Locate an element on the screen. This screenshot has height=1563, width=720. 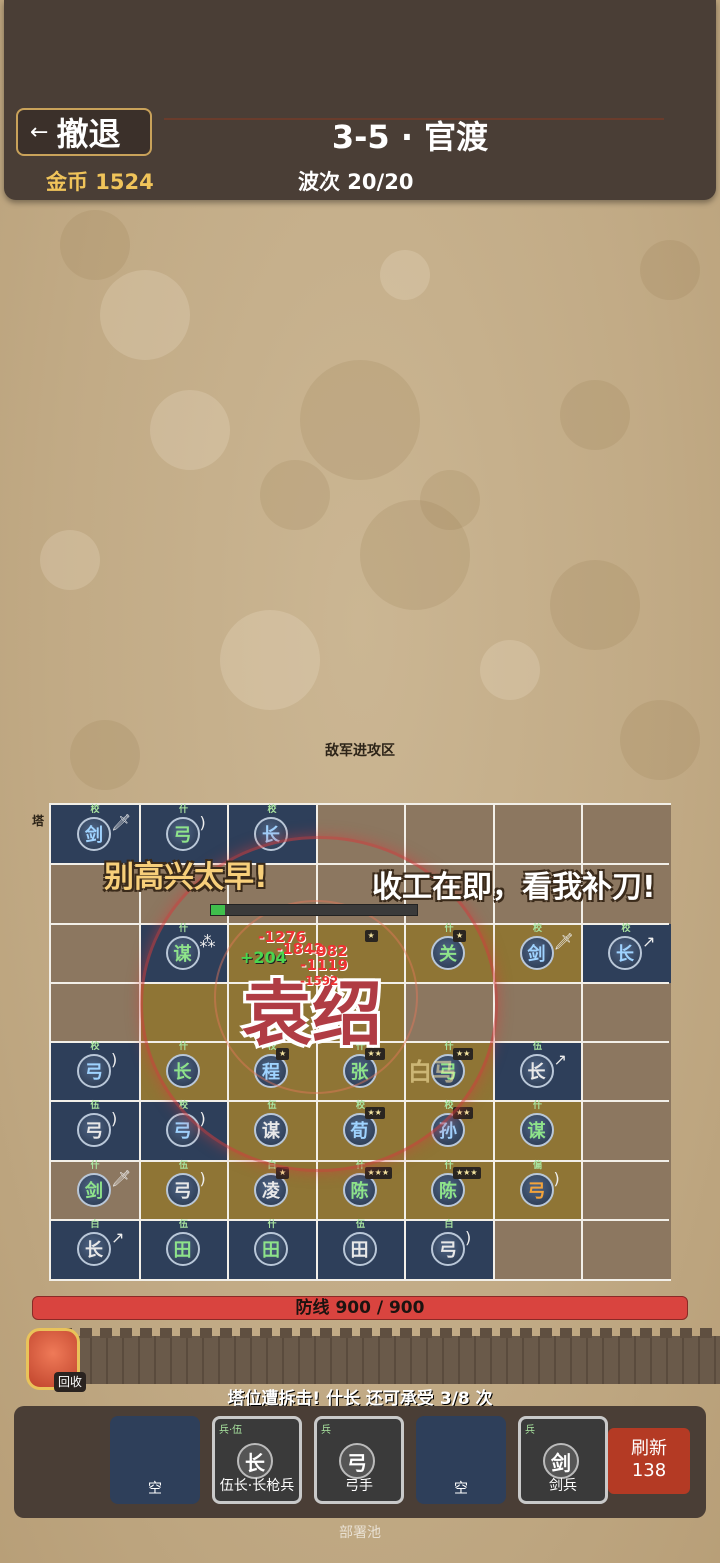
enemy-zone-label: 敌军进攻区 is located at coordinates (360, 751).